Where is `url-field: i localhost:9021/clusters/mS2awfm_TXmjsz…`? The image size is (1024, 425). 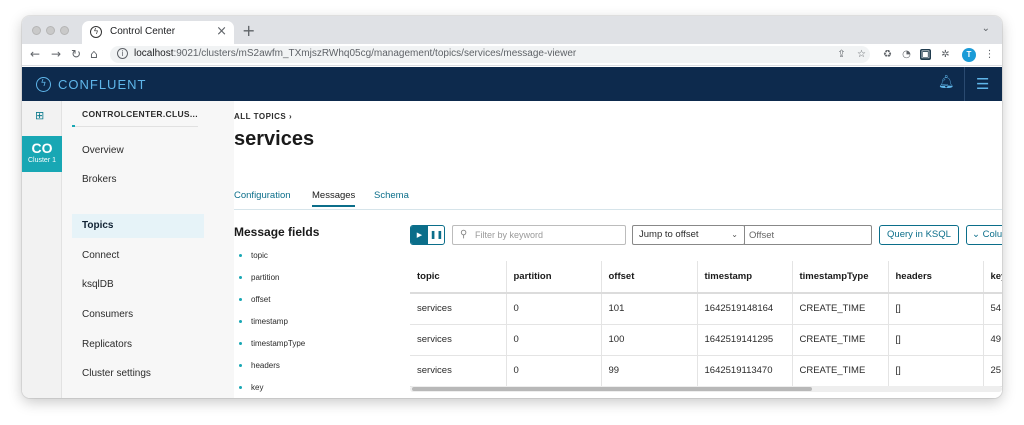 url-field: i localhost:9021/clusters/mS2awfm_TXmjsz… is located at coordinates (490, 54).